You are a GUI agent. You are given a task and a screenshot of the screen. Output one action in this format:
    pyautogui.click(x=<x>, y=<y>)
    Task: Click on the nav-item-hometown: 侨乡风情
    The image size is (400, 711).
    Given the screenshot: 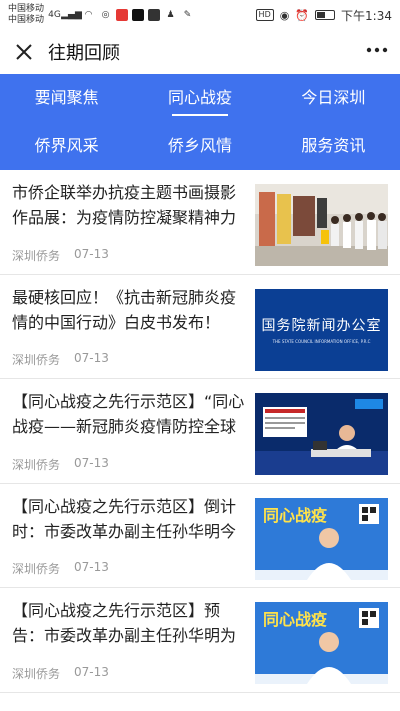 What is the action you would take?
    pyautogui.click(x=199, y=146)
    